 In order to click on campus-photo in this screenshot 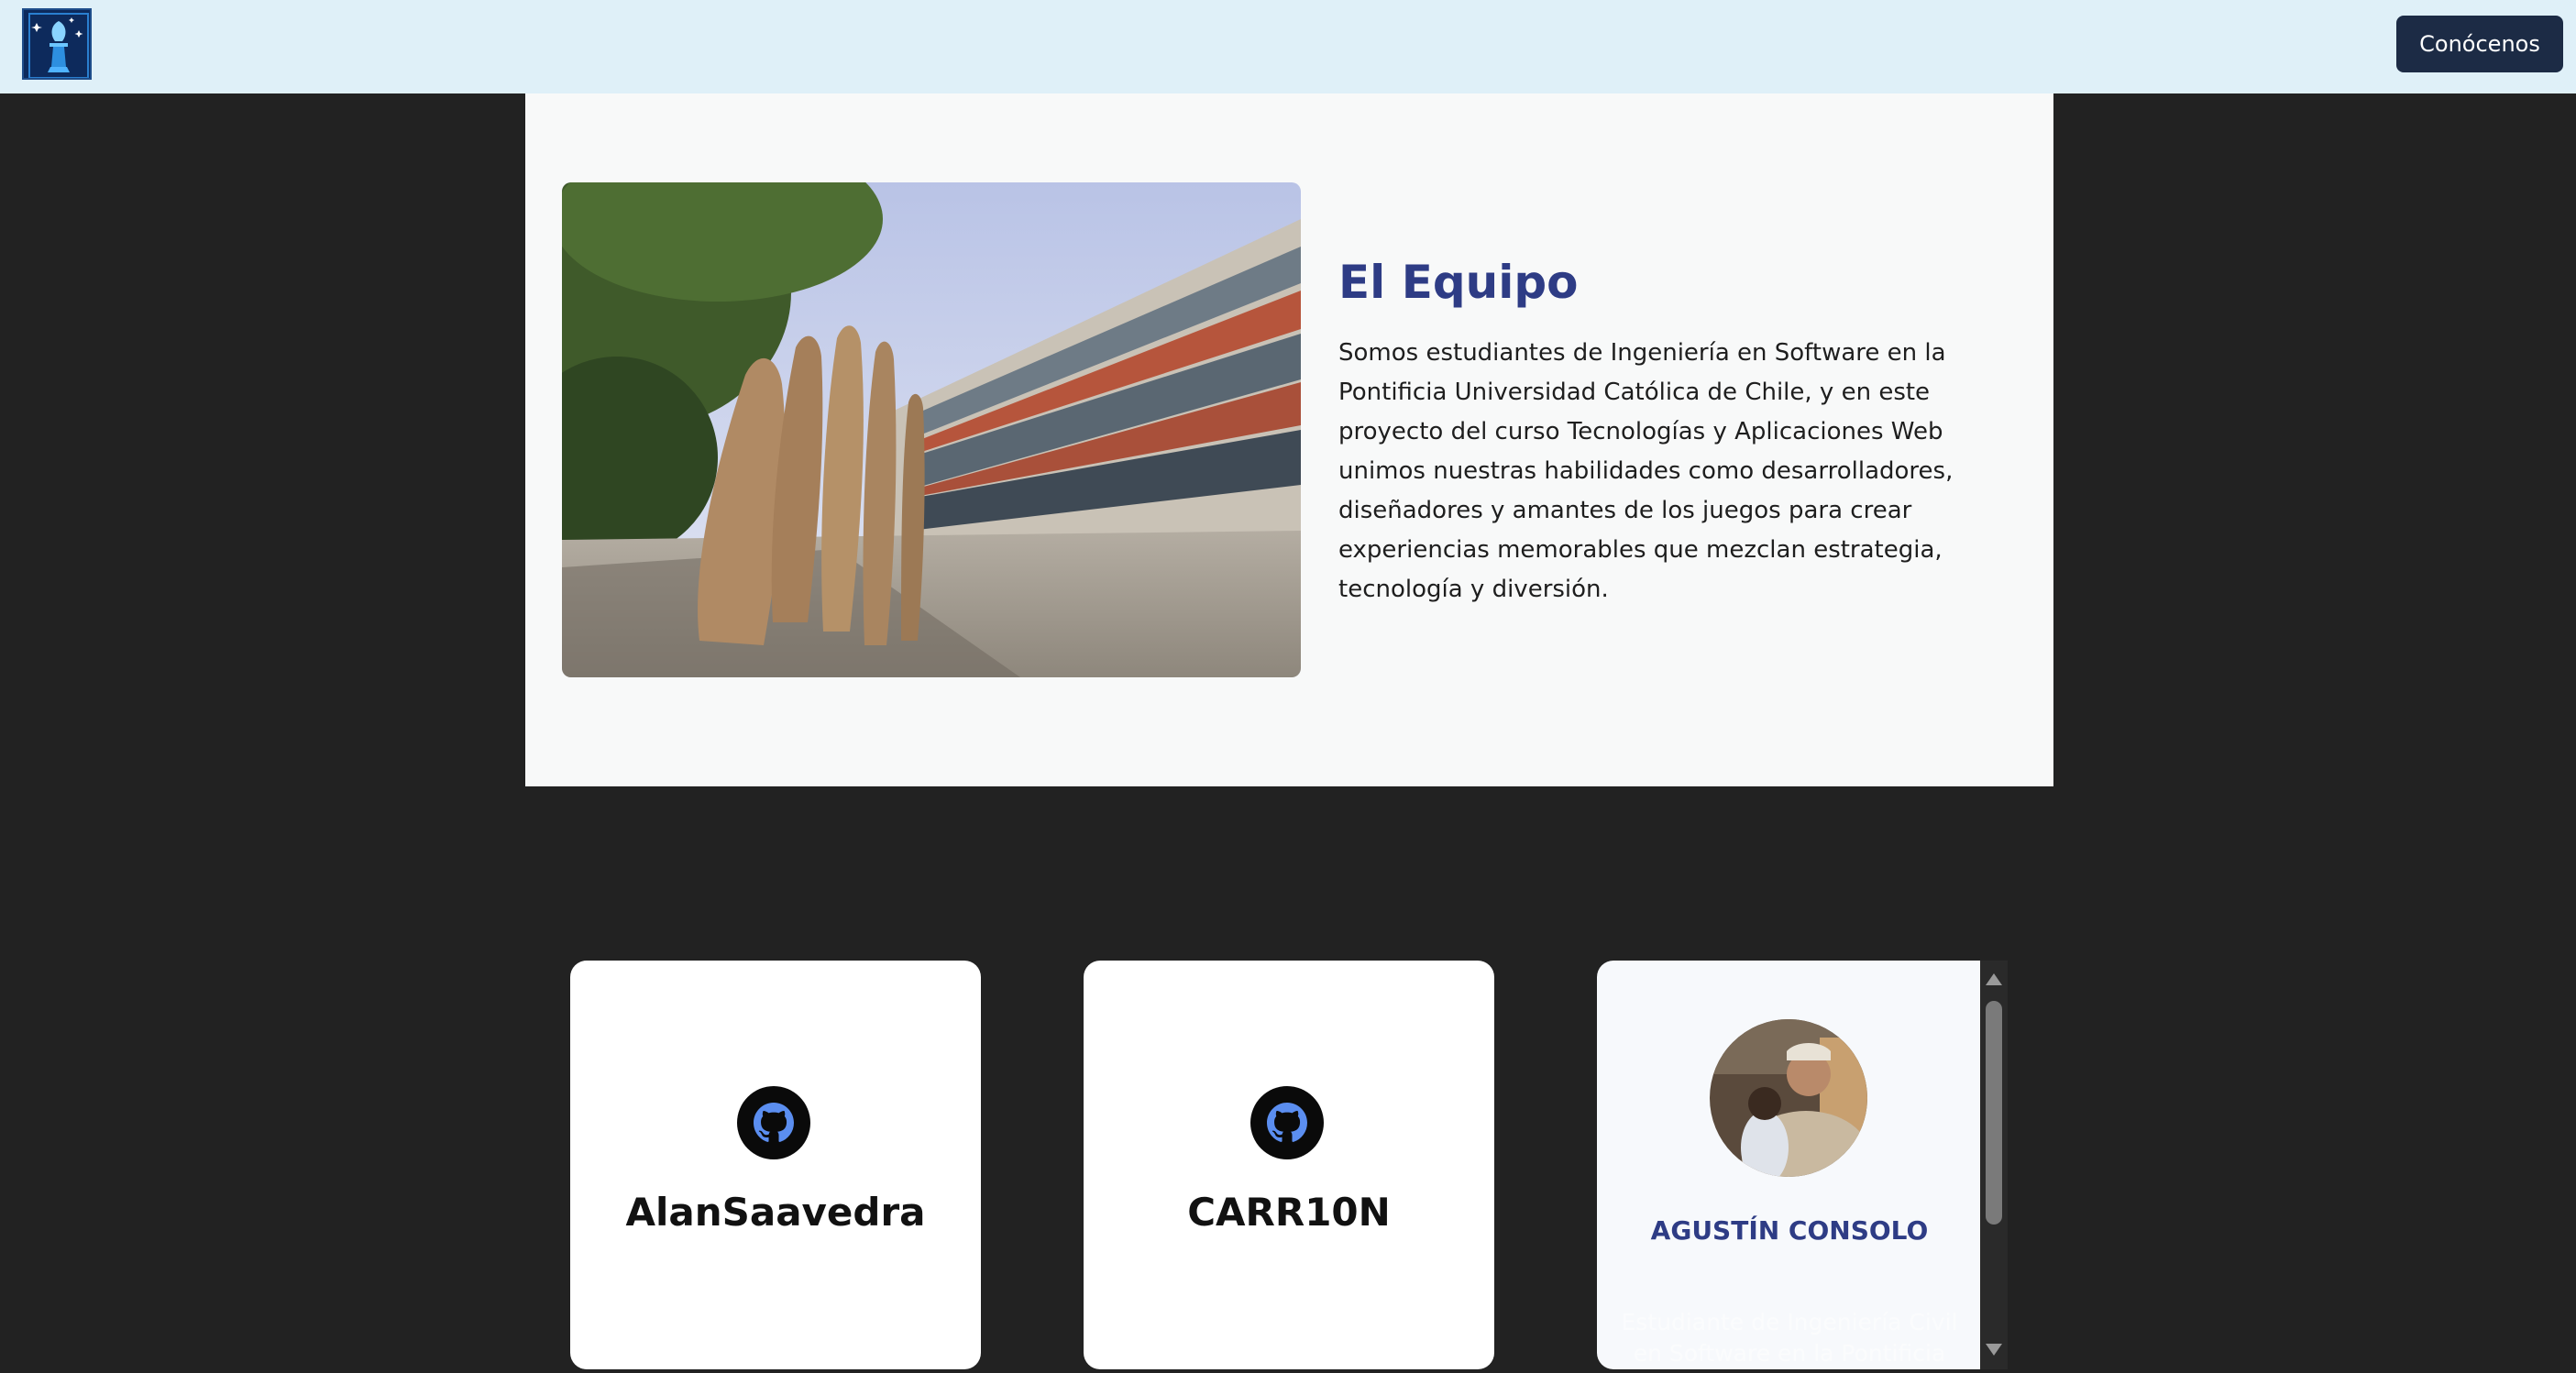, I will do `click(932, 429)`.